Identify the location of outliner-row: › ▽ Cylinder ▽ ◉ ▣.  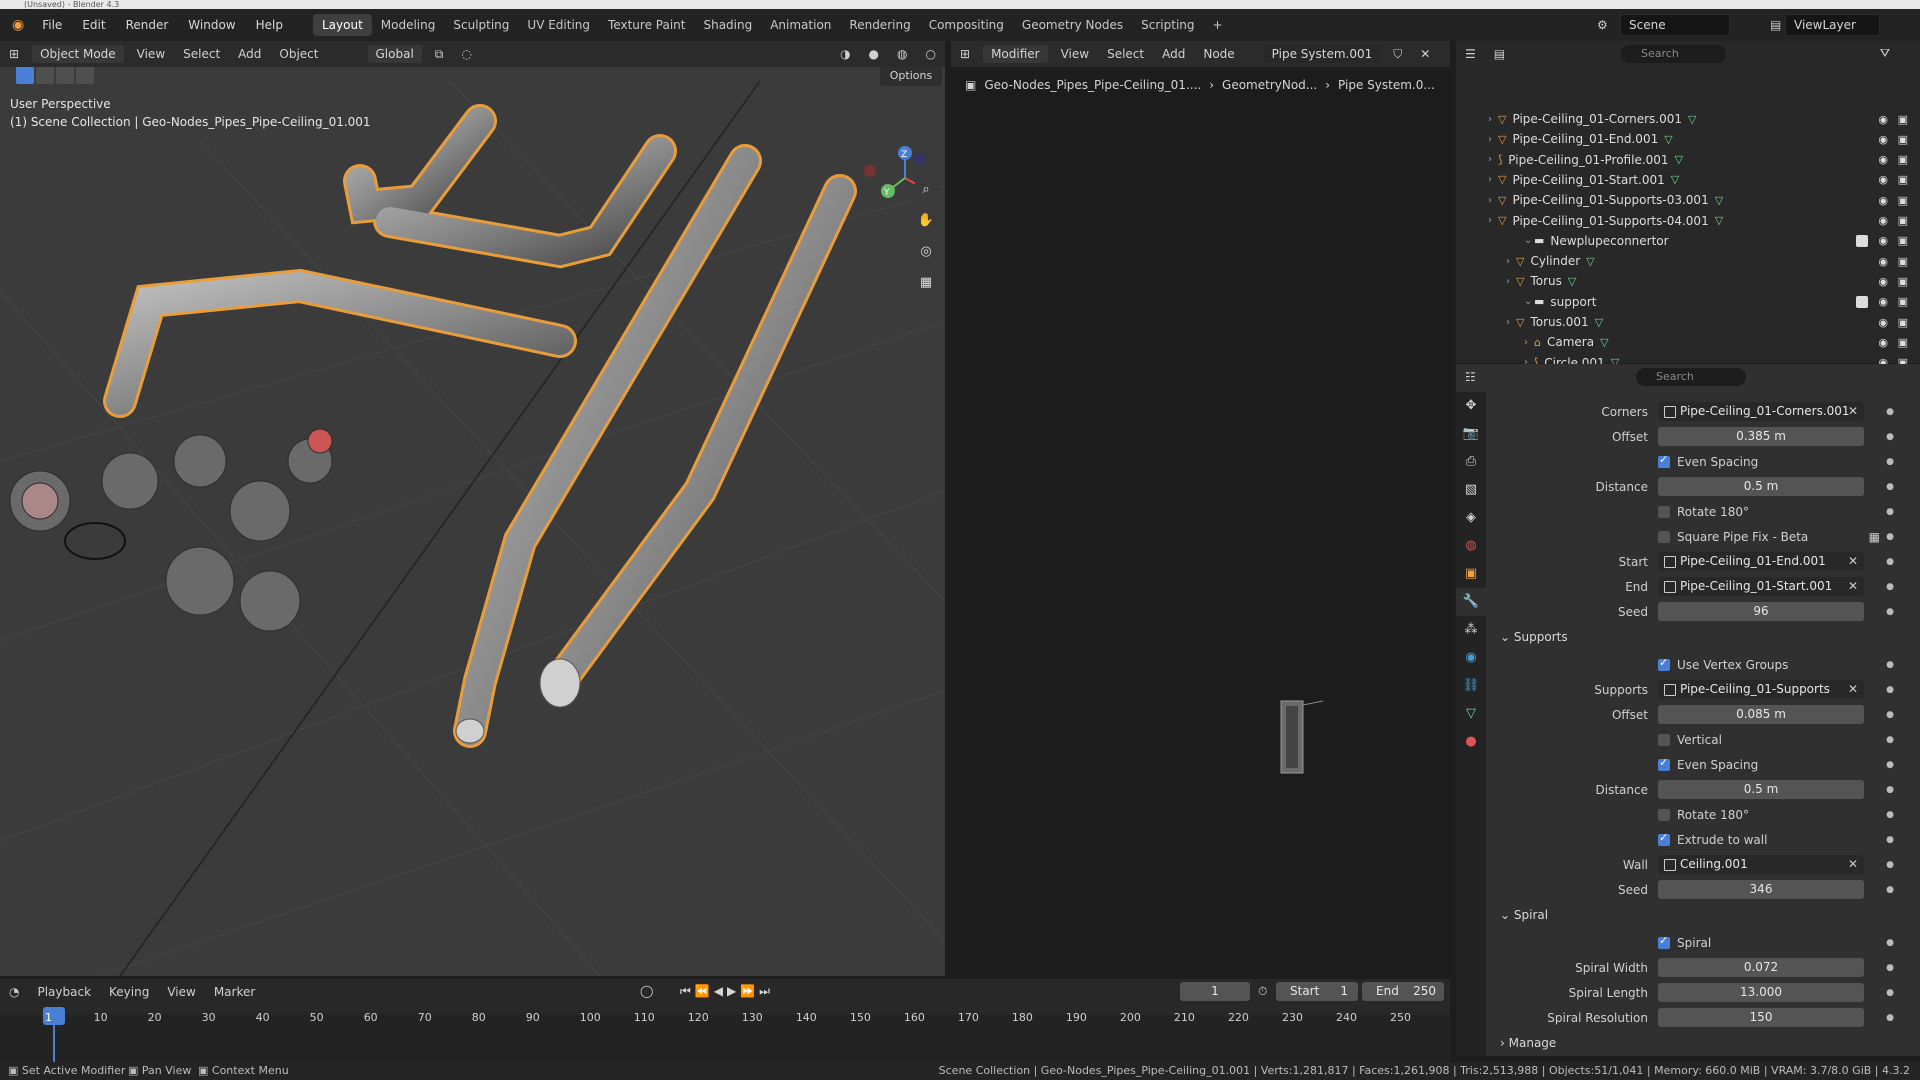
(1688, 261).